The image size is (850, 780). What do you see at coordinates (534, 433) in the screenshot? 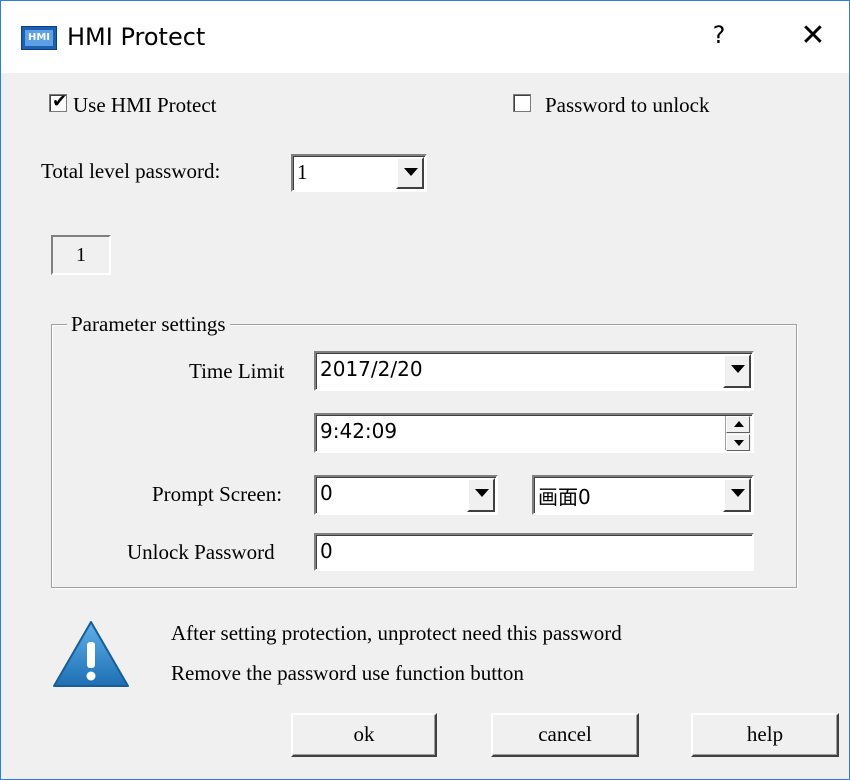
I see `time-limit-time-spinner: 9:42:09` at bounding box center [534, 433].